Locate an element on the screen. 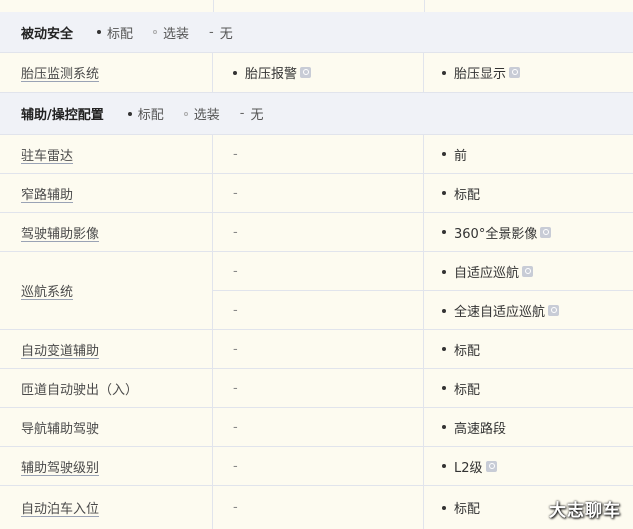 The width and height of the screenshot is (633, 529). table-row: 自动泊车入位 - 标配 is located at coordinates (316, 507).